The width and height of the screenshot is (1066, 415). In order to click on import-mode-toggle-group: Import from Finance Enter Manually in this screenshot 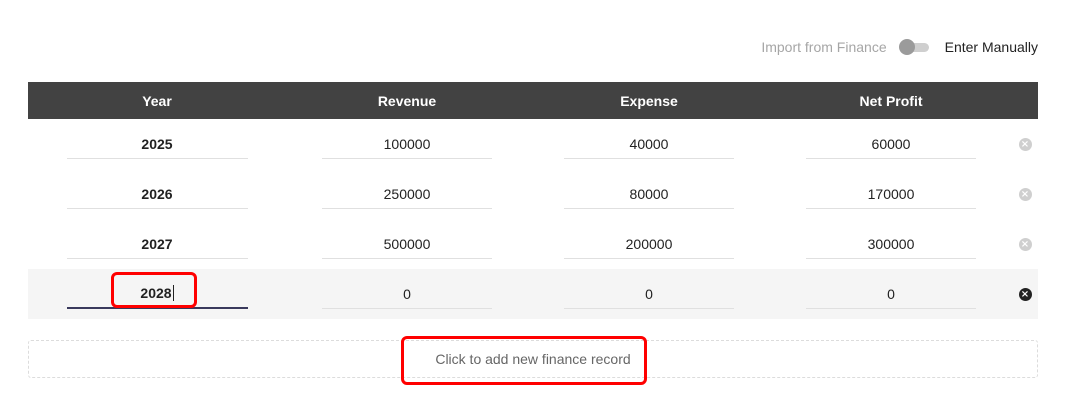, I will do `click(899, 47)`.